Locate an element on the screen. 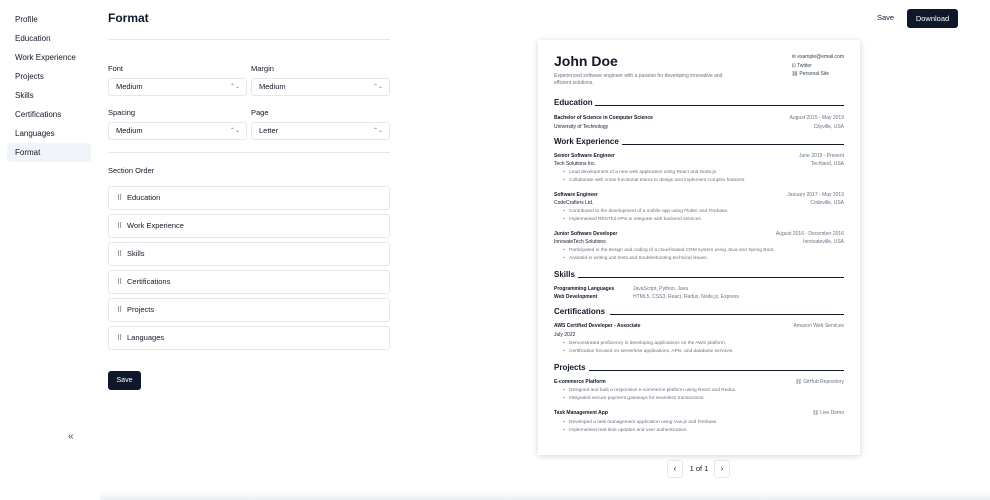  page-title: Format is located at coordinates (128, 18).